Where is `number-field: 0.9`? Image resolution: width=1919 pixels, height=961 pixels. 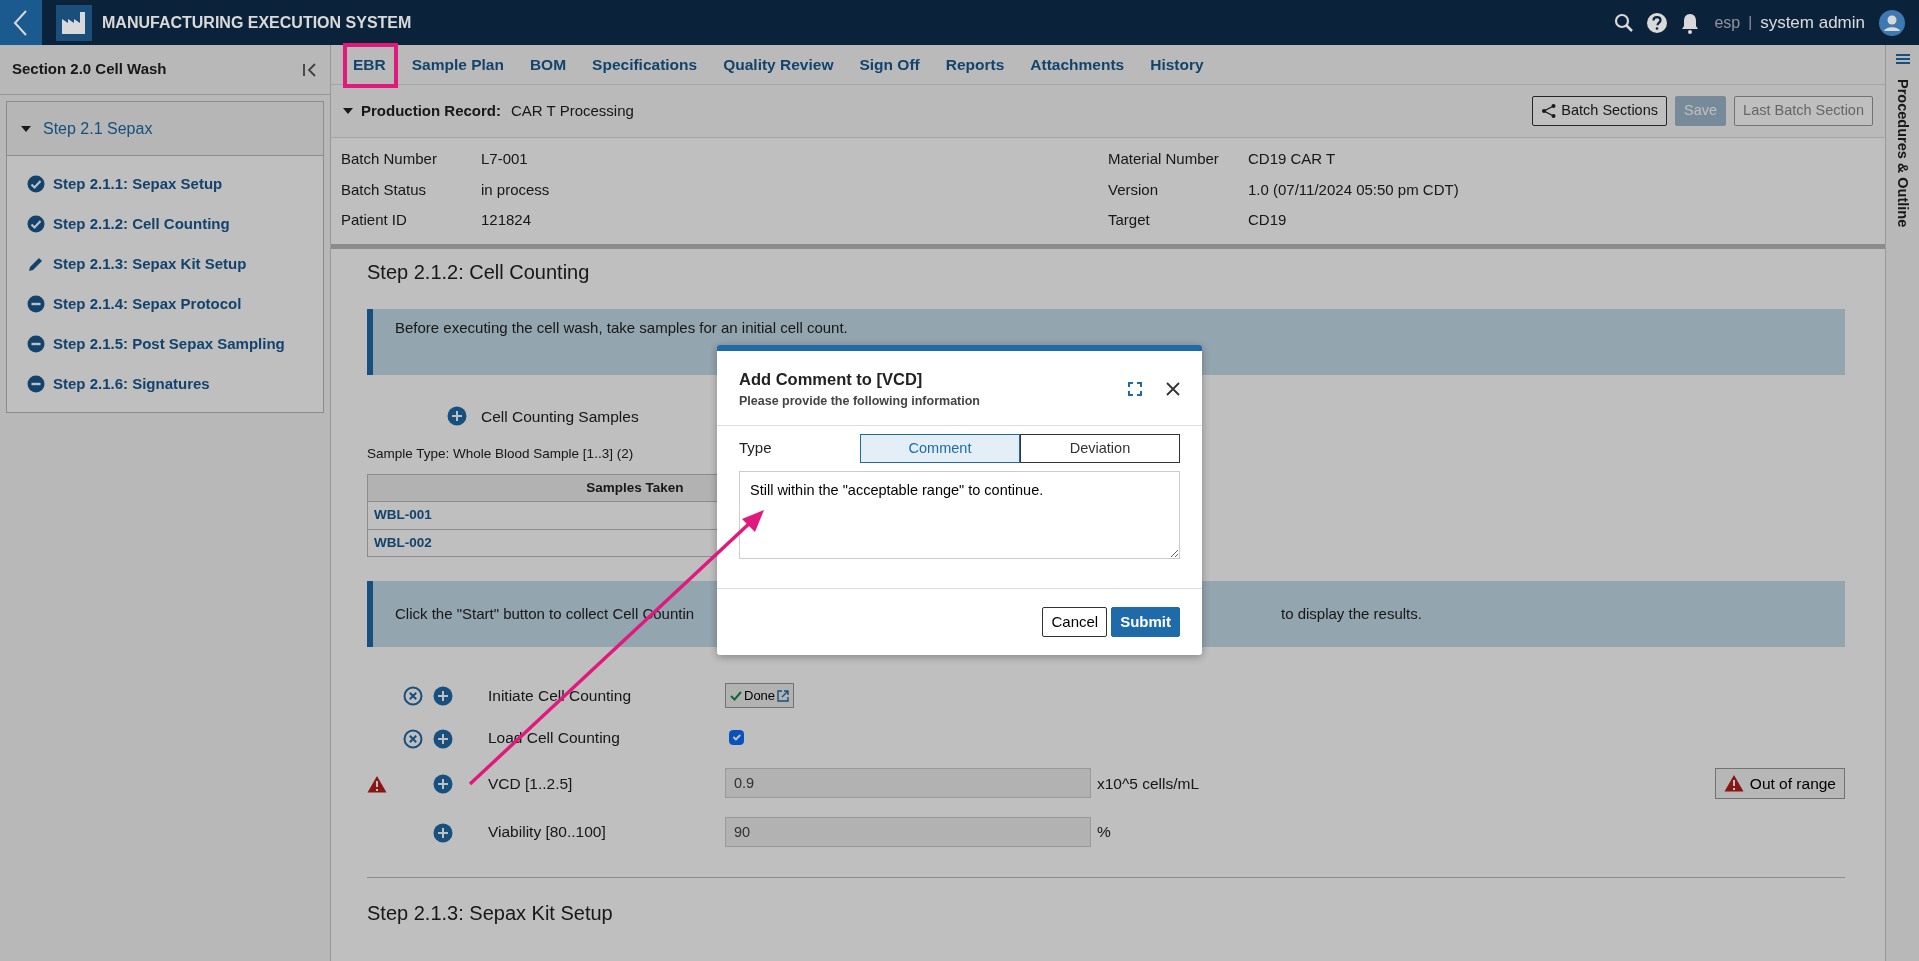
number-field: 0.9 is located at coordinates (908, 783).